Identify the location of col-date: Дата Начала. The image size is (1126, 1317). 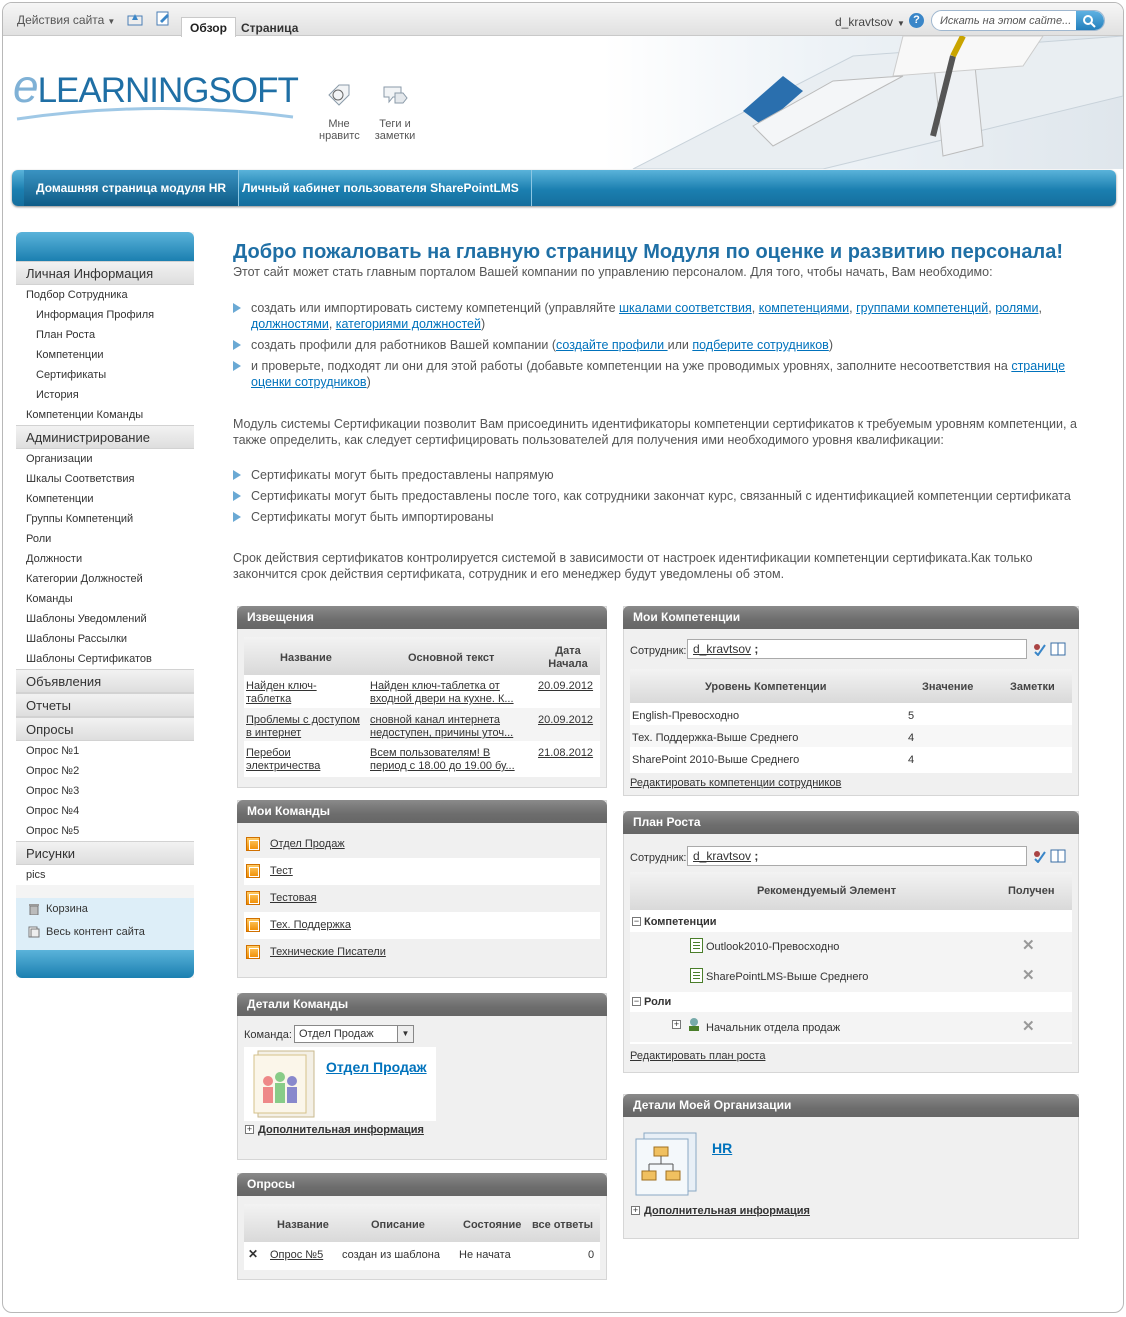
(568, 658).